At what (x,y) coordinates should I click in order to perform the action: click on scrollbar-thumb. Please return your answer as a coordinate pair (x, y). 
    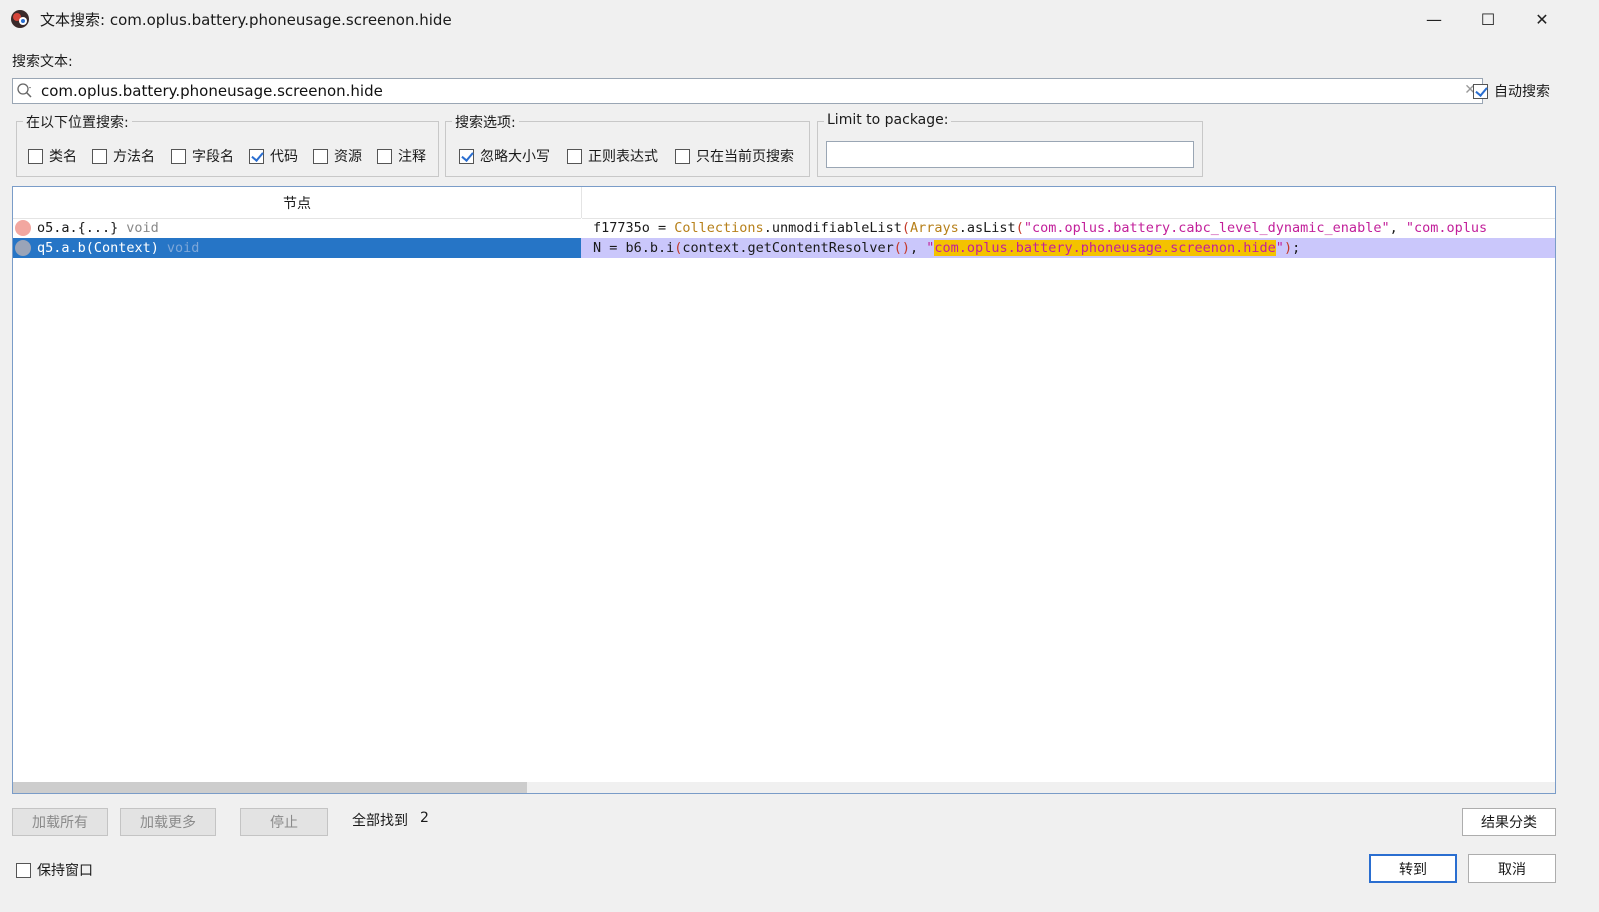
    Looking at the image, I should click on (270, 787).